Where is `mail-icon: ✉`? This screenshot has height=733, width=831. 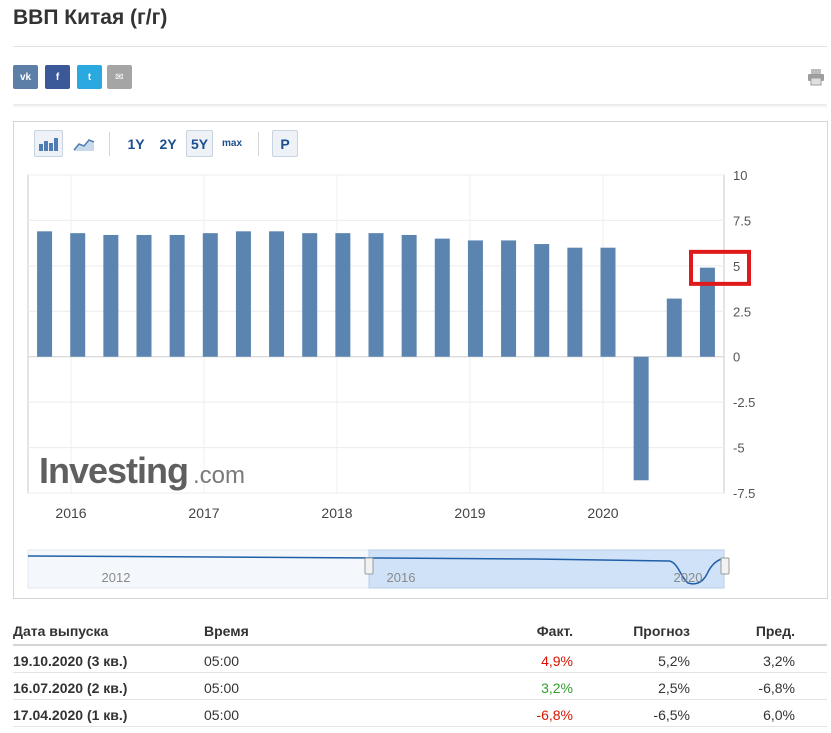 mail-icon: ✉ is located at coordinates (119, 77).